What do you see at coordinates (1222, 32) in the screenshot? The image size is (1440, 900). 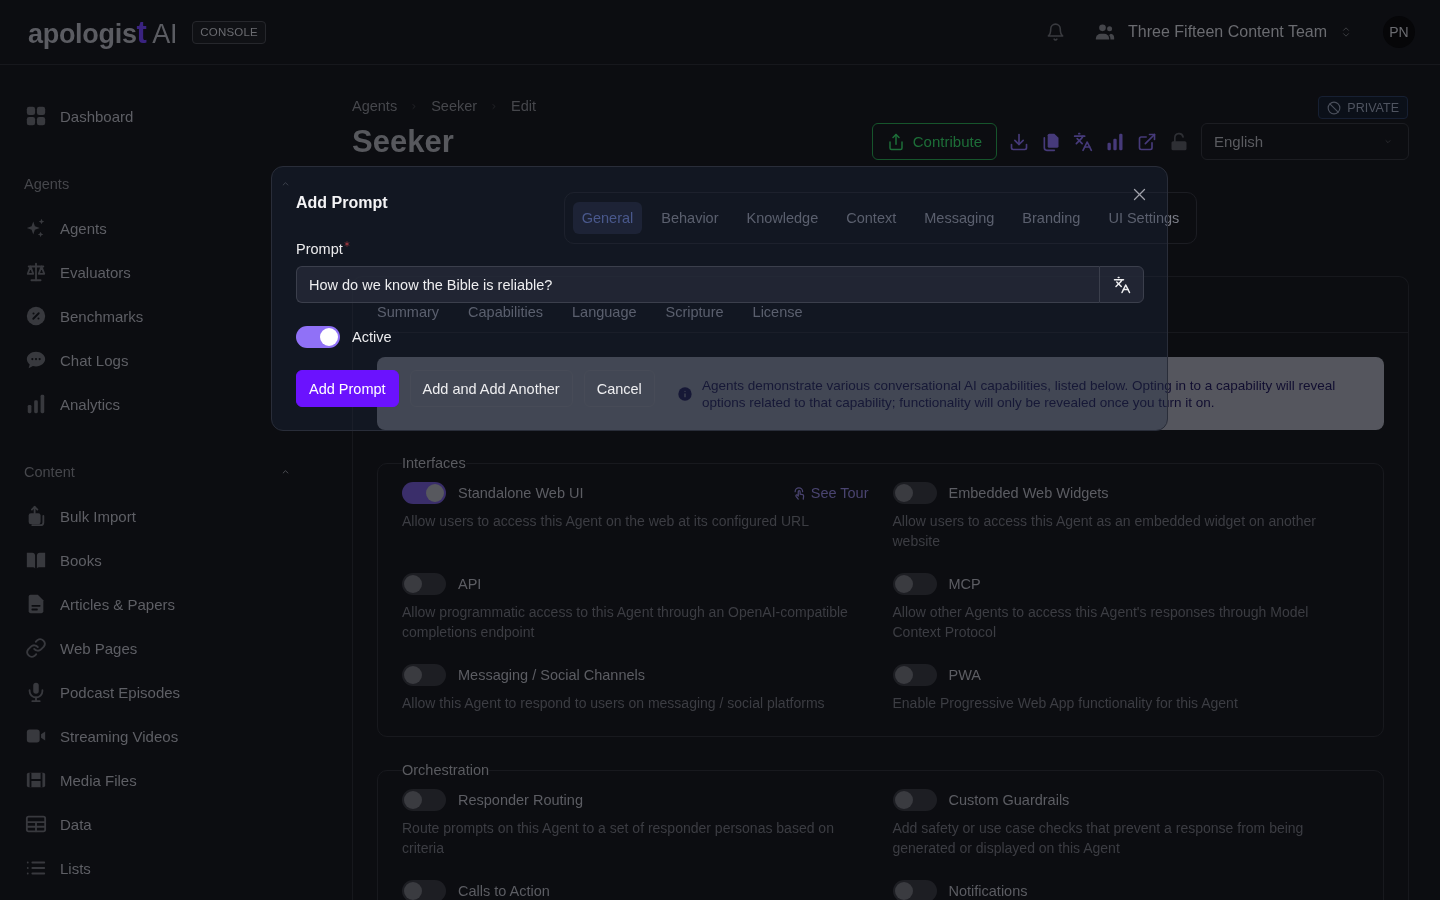 I see `team-switcher: Three Fifteen Content Team` at bounding box center [1222, 32].